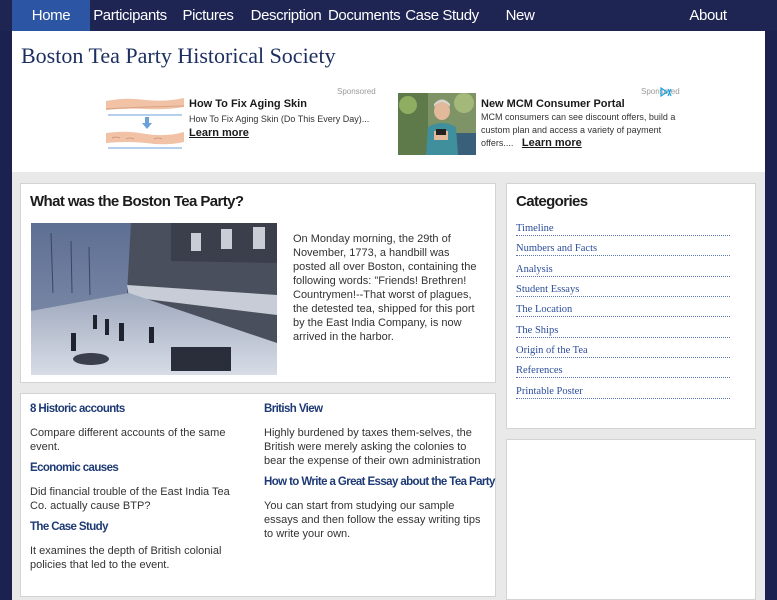 The height and width of the screenshot is (600, 777). Describe the element at coordinates (623, 371) in the screenshot. I see `category-references: References` at that location.